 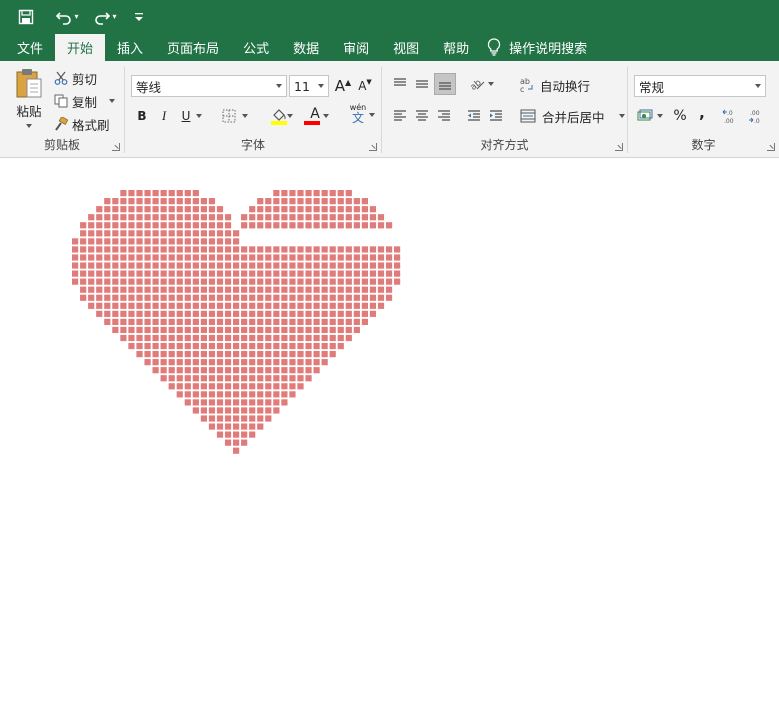 What do you see at coordinates (356, 47) in the screenshot?
I see `tab-review: 审阅` at bounding box center [356, 47].